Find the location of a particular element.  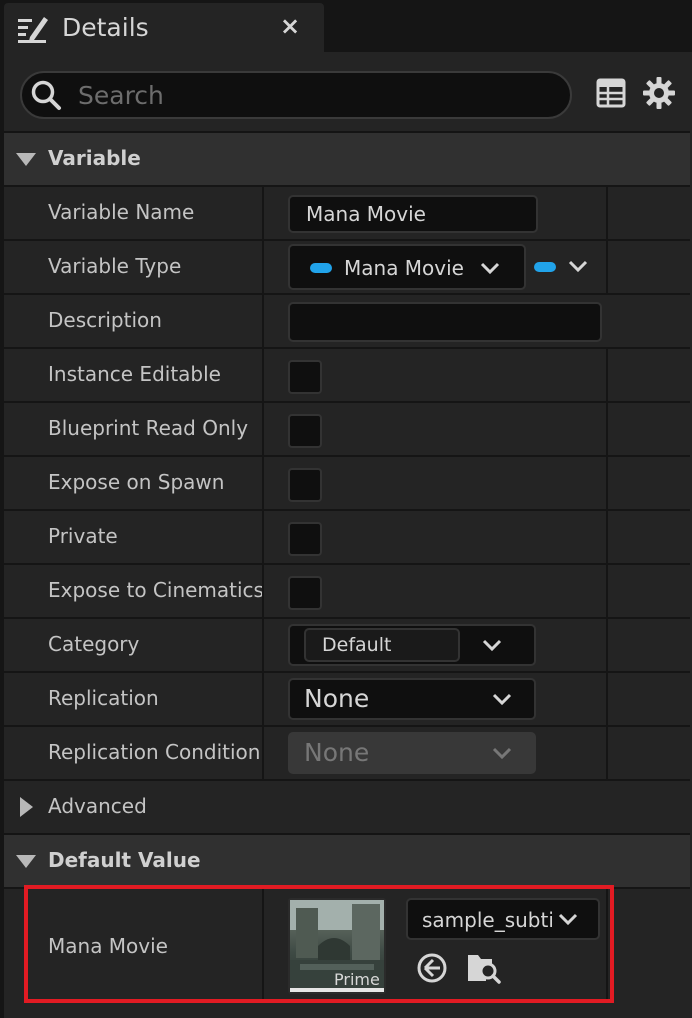

row-description: Description is located at coordinates (347, 320).